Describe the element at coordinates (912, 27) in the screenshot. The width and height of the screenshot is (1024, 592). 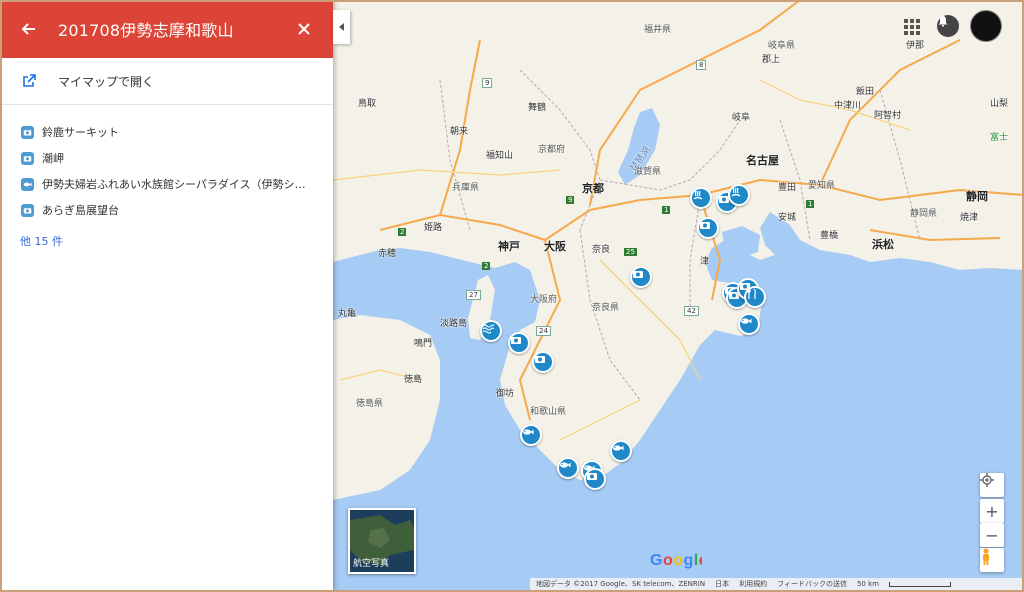
I see `apps-grid-icon` at that location.